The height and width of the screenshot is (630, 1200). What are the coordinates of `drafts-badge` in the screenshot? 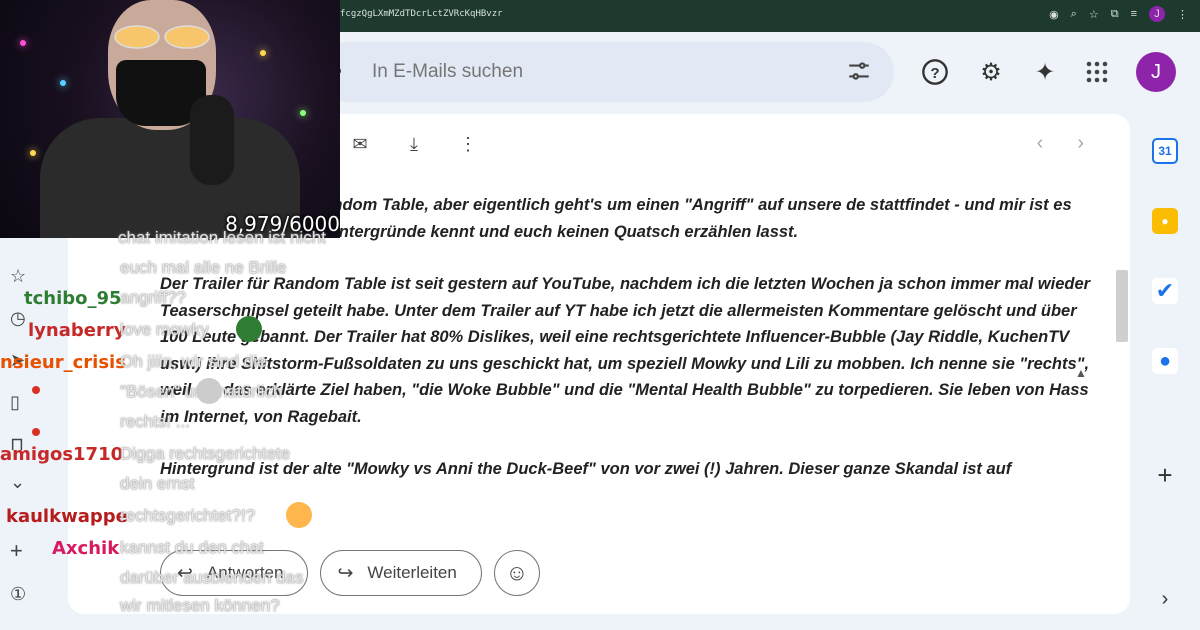 It's located at (36, 390).